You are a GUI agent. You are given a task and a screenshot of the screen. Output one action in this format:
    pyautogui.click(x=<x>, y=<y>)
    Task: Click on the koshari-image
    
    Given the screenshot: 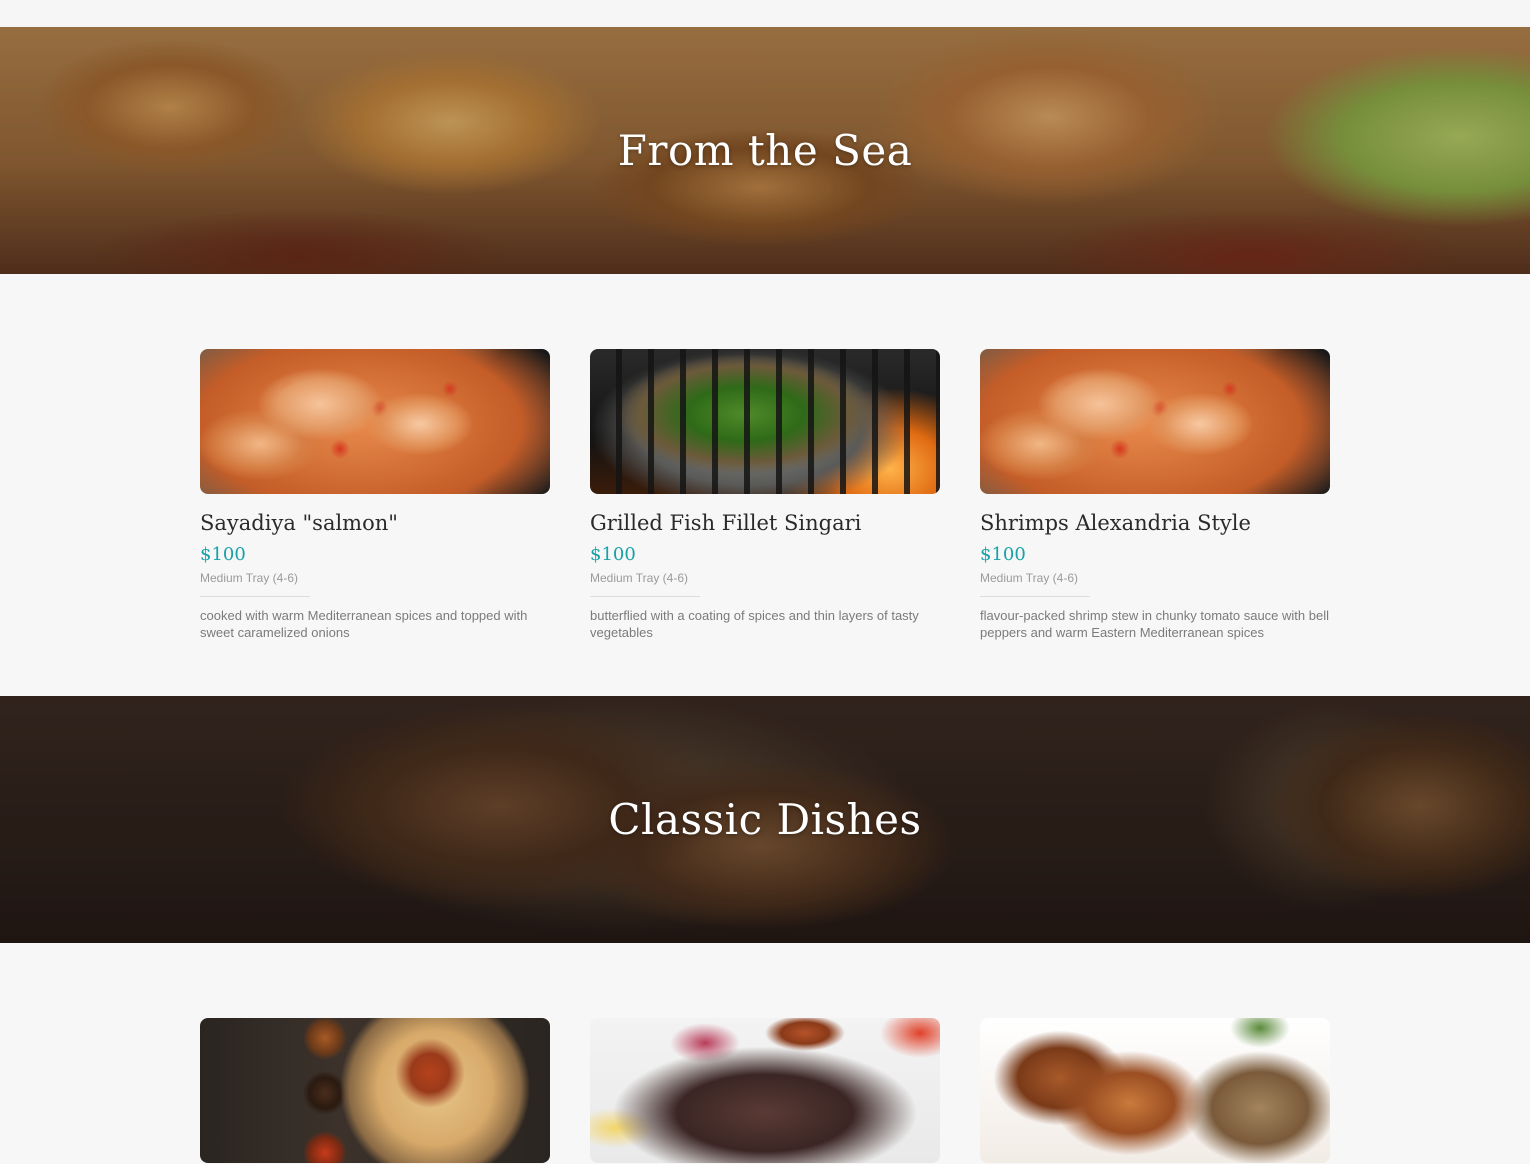 What is the action you would take?
    pyautogui.click(x=375, y=1090)
    